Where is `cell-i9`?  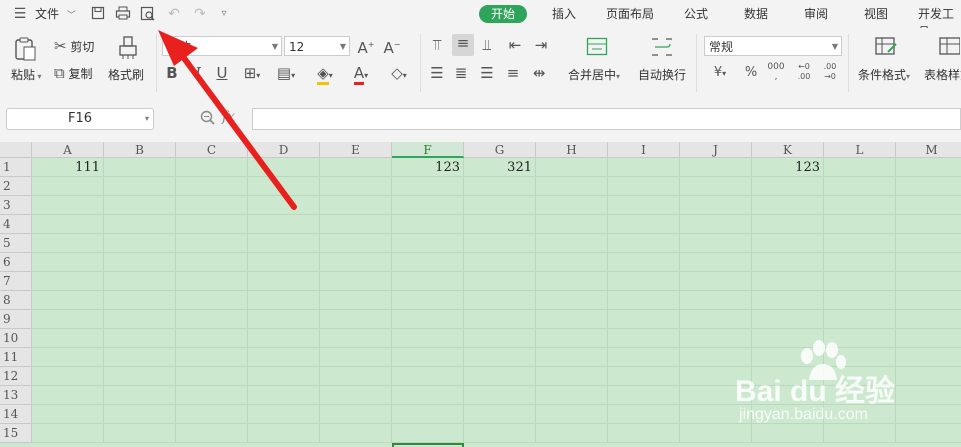 cell-i9 is located at coordinates (644, 319).